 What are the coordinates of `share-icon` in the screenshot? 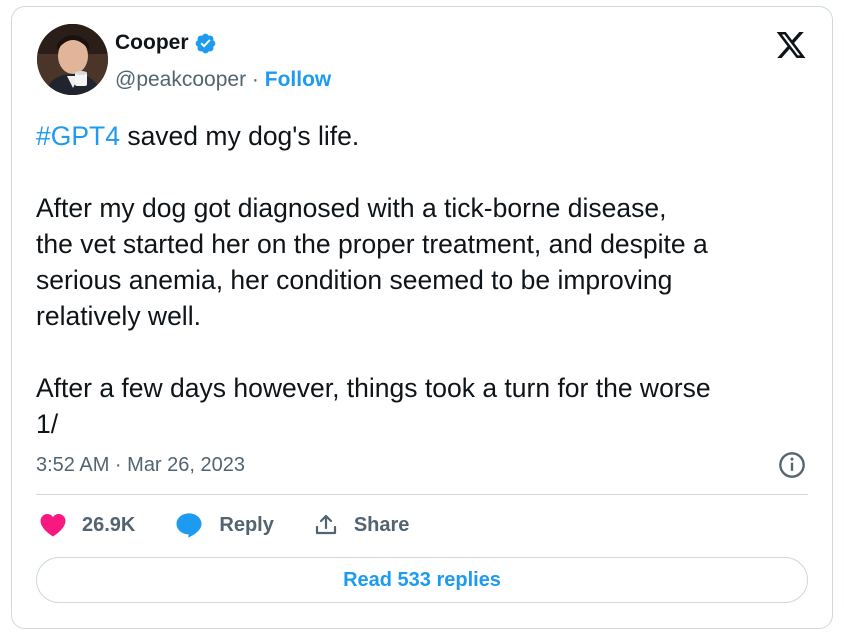 It's located at (325, 524).